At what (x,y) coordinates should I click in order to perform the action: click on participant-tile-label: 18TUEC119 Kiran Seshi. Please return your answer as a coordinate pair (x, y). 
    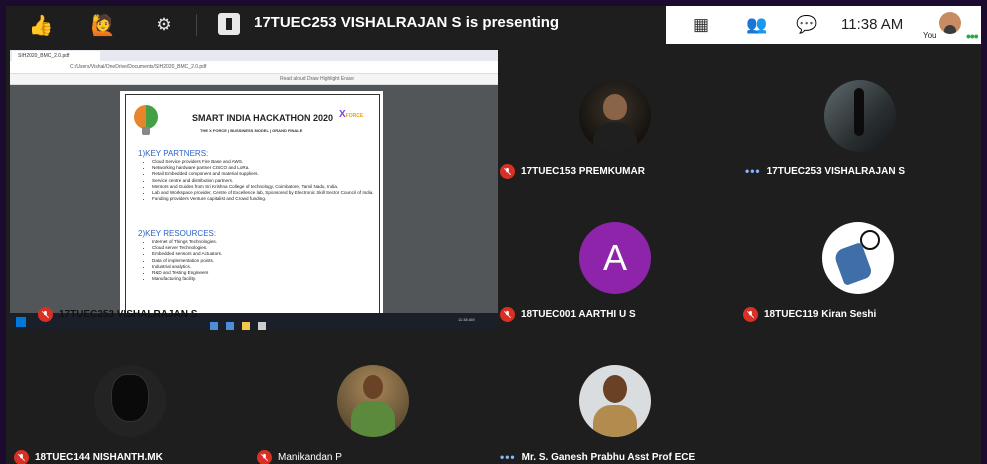
    Looking at the image, I should click on (809, 314).